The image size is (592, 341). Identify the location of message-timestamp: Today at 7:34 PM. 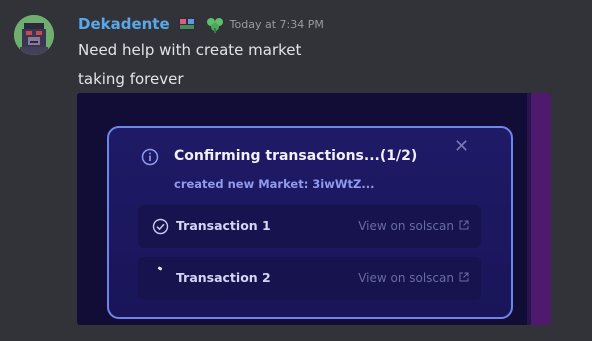
(276, 24).